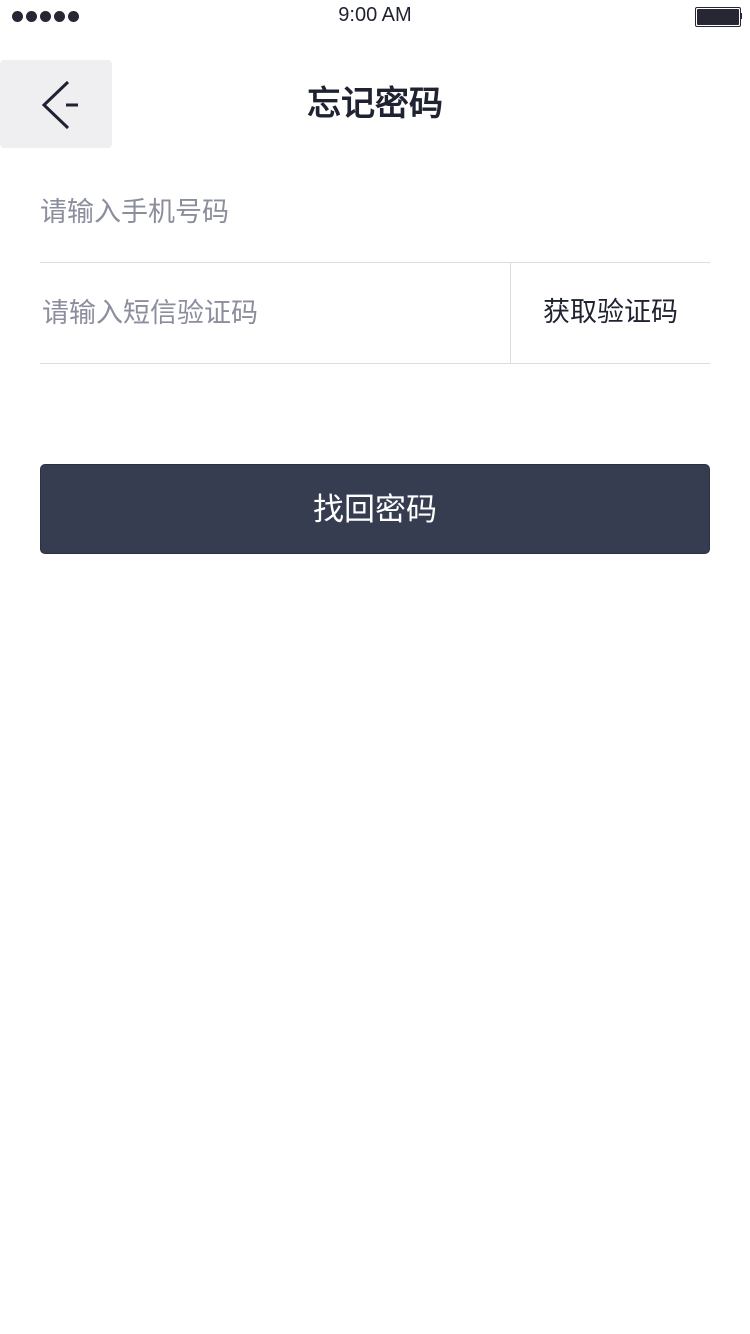 This screenshot has width=750, height=1334. I want to click on back-arrow-icon, so click(59, 105).